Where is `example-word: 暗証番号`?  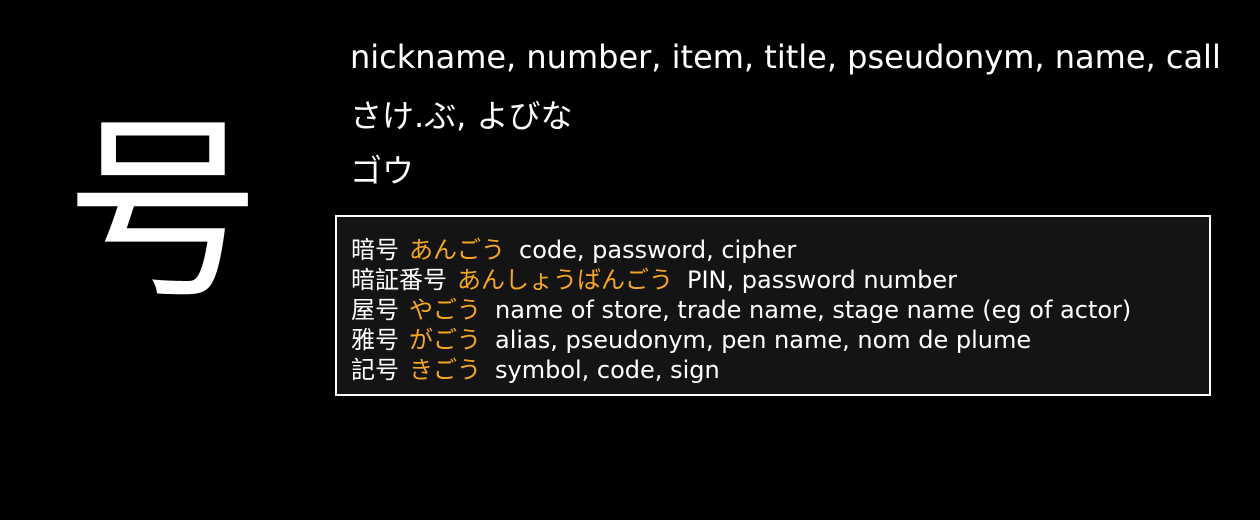 example-word: 暗証番号 is located at coordinates (399, 280).